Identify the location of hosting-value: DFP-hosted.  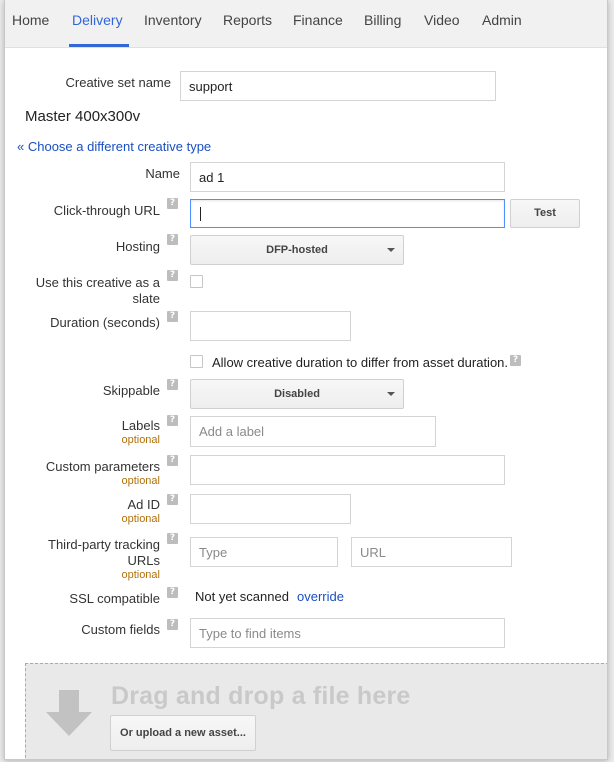
(297, 250).